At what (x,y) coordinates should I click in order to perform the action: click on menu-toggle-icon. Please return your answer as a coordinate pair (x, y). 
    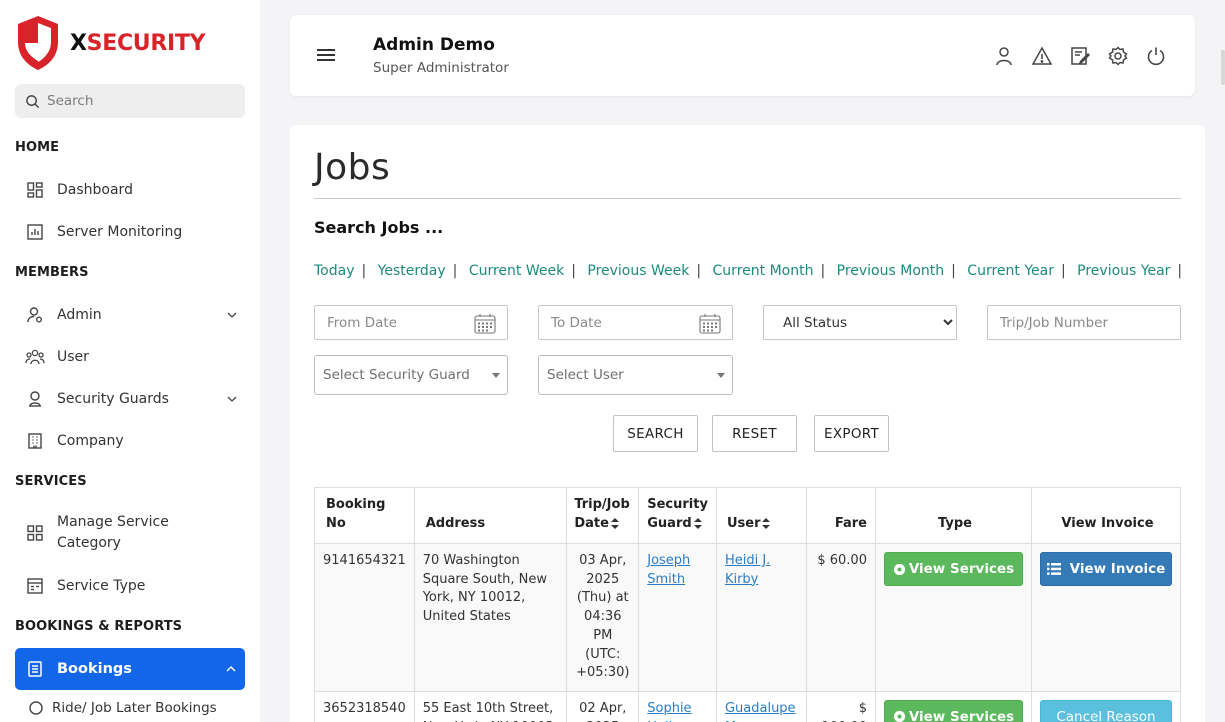
    Looking at the image, I should click on (327, 55).